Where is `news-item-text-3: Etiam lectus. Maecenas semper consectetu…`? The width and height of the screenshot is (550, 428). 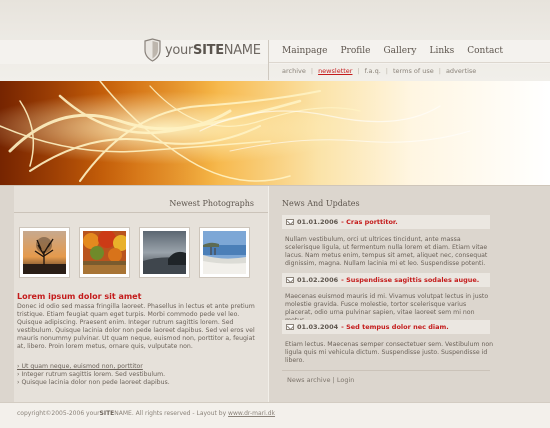
news-item-text-3: Etiam lectus. Maecenas semper consectetu… is located at coordinates (389, 352).